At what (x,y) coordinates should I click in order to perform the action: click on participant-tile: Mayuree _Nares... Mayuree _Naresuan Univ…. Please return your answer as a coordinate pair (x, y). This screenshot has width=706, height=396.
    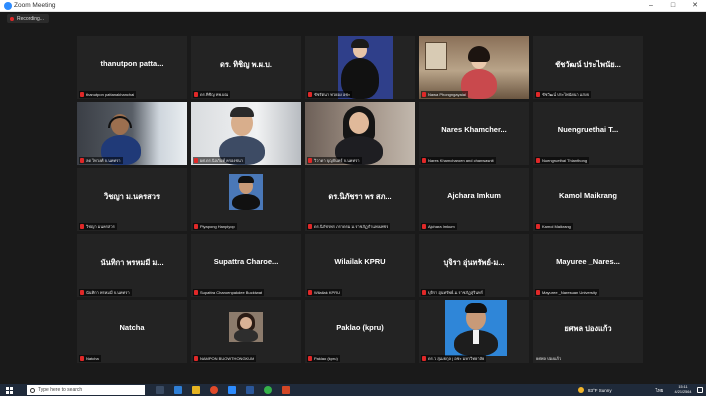
    Looking at the image, I should click on (588, 265).